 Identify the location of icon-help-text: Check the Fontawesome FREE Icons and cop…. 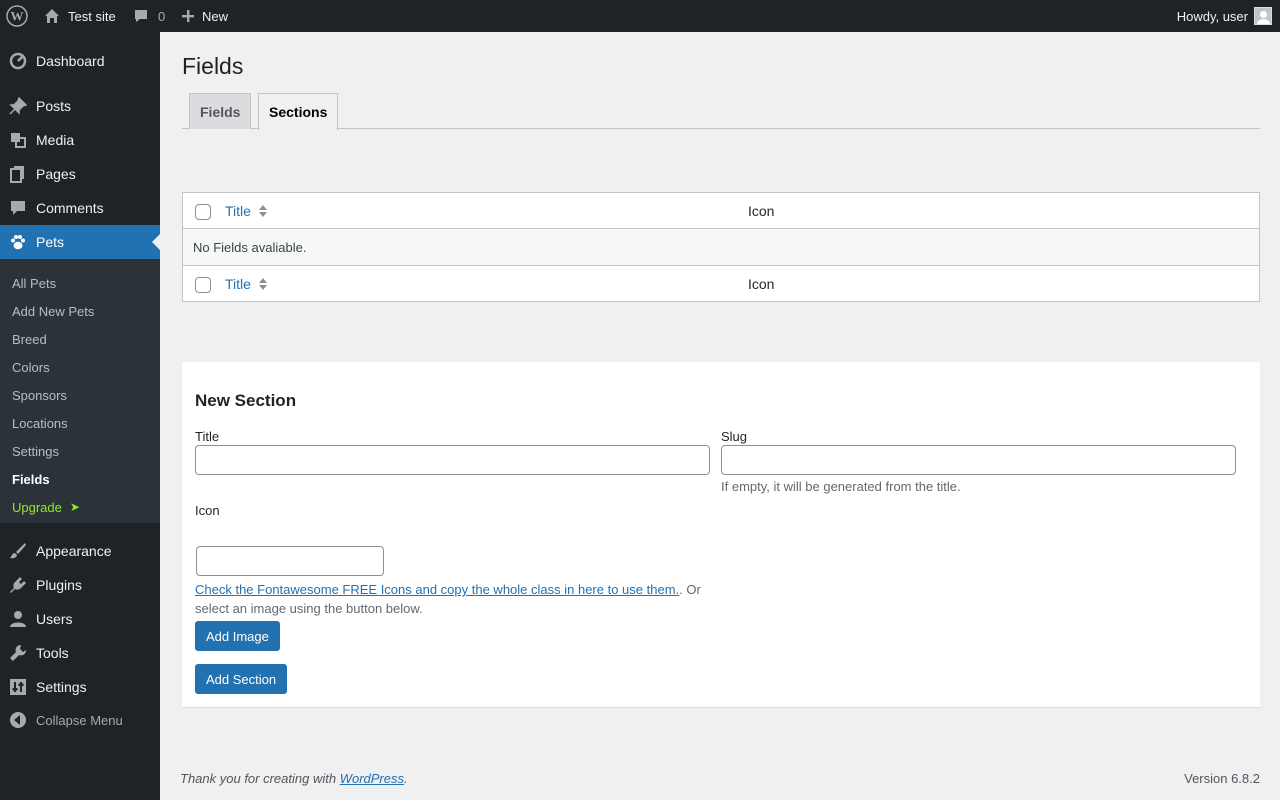
(455, 599).